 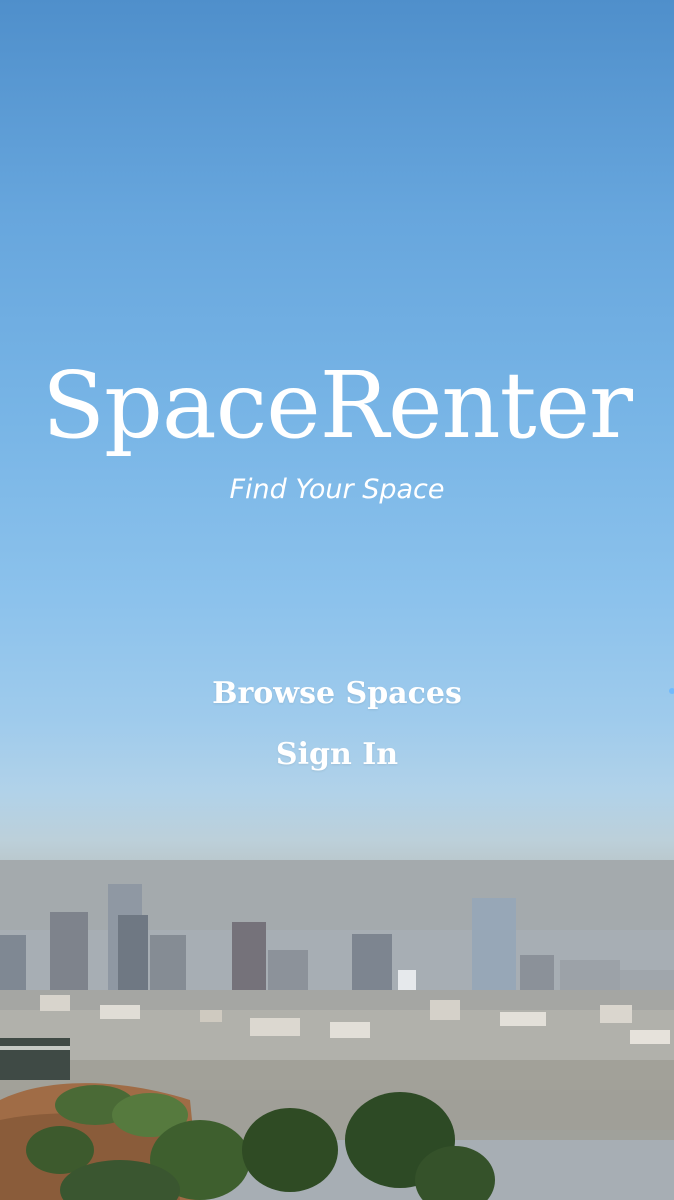 I want to click on app-tagline: Find Your Space, so click(x=337, y=489).